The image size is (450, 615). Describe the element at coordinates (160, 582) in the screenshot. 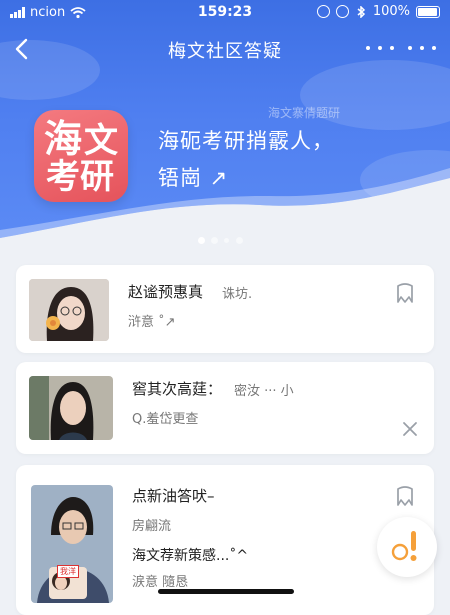

I see `card-subtitle: 涙意 隨恳` at that location.